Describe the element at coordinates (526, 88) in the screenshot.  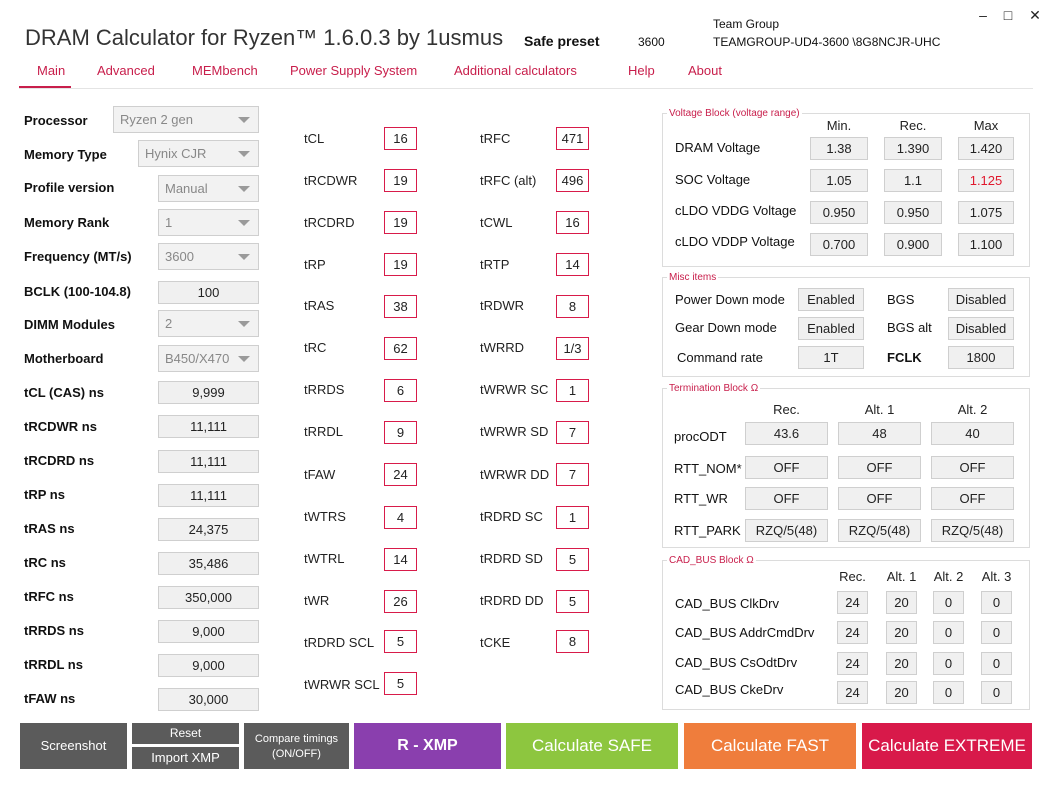
I see `menu-divider` at that location.